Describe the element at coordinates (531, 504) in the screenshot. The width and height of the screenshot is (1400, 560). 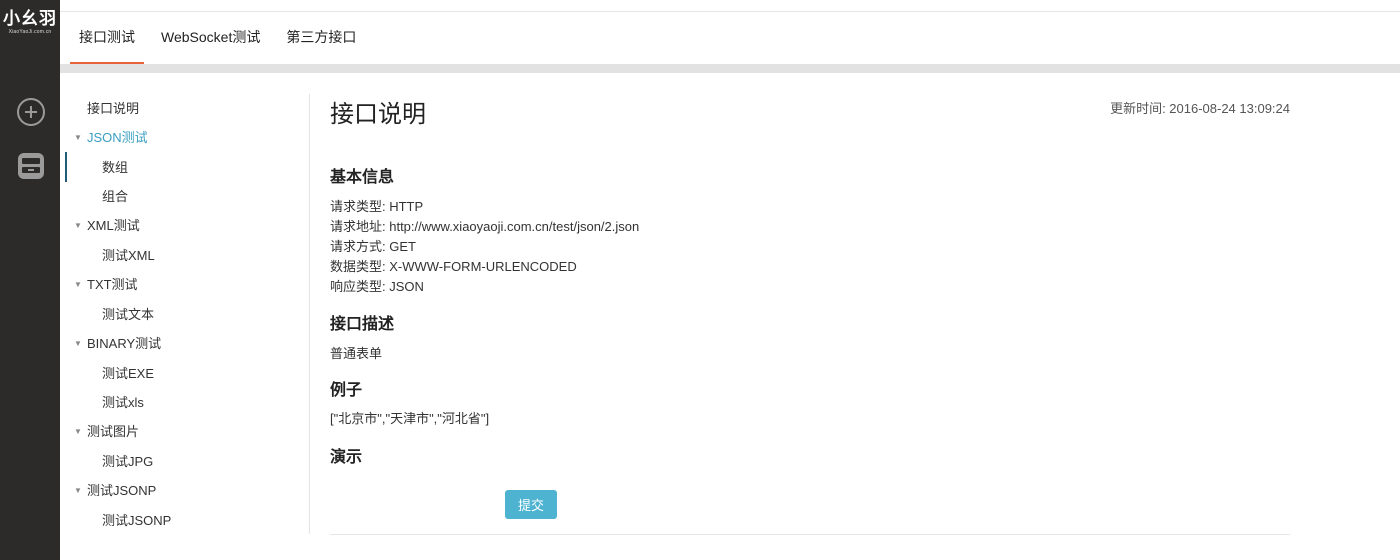
I see `submit-button: 提交` at that location.